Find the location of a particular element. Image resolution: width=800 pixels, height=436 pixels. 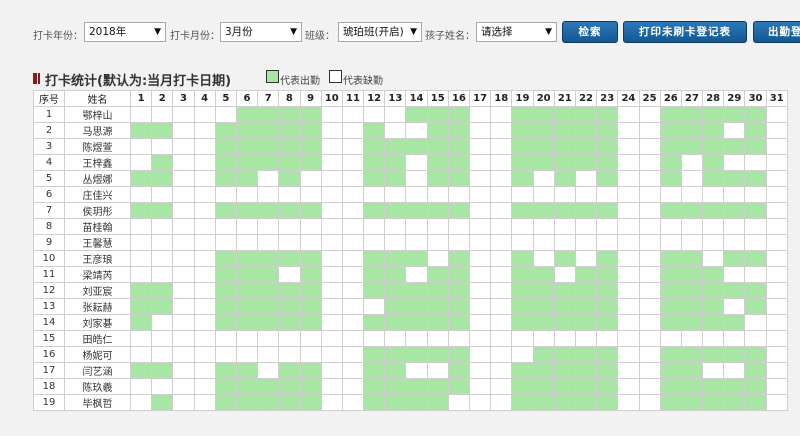

day-header: 2 is located at coordinates (162, 98).